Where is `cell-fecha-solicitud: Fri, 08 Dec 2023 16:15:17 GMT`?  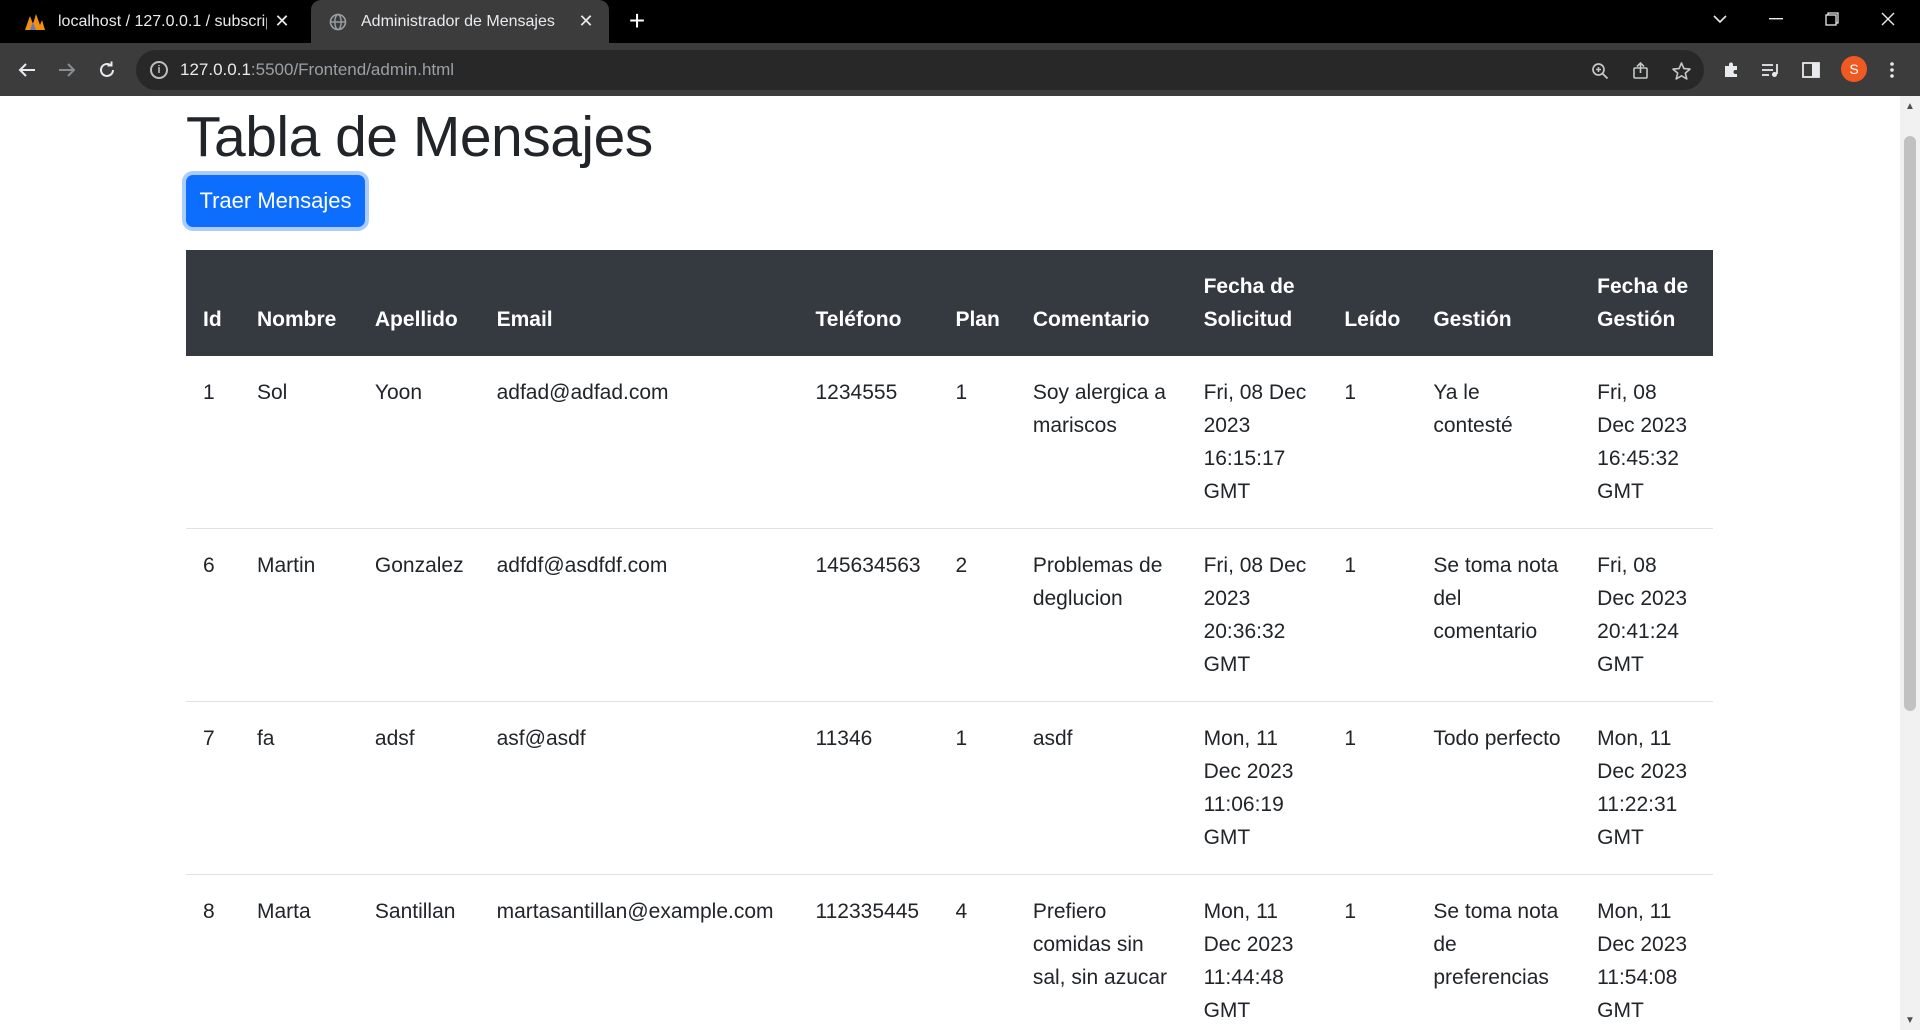 cell-fecha-solicitud: Fri, 08 Dec 2023 16:15:17 GMT is located at coordinates (1257, 442).